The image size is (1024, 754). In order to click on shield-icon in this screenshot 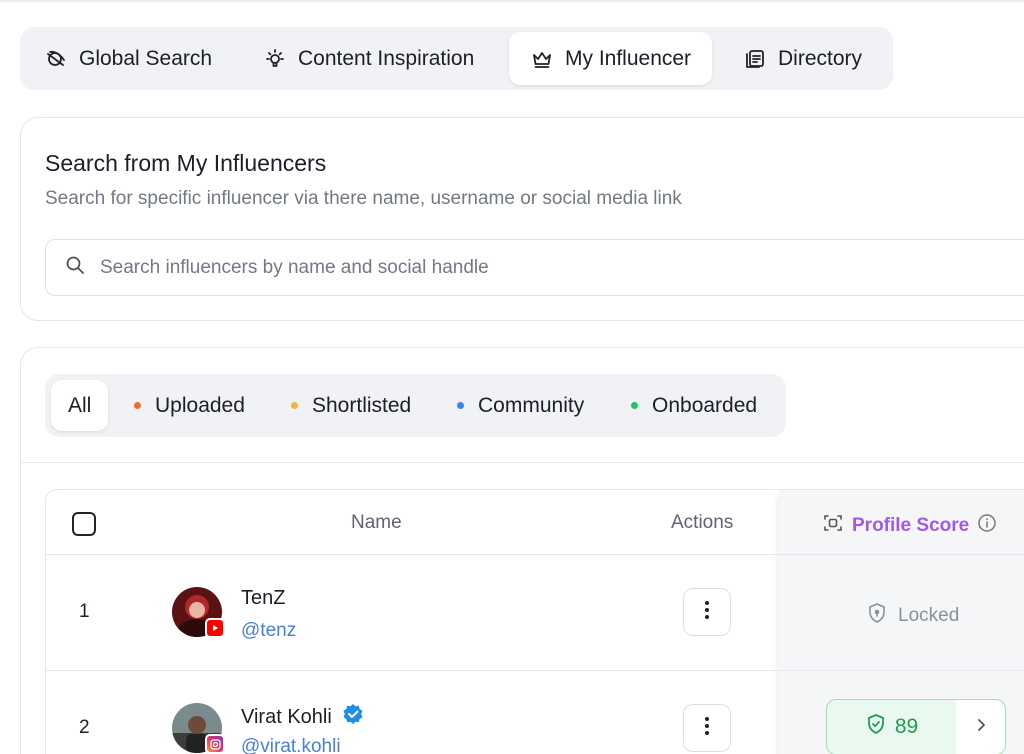, I will do `click(877, 616)`.